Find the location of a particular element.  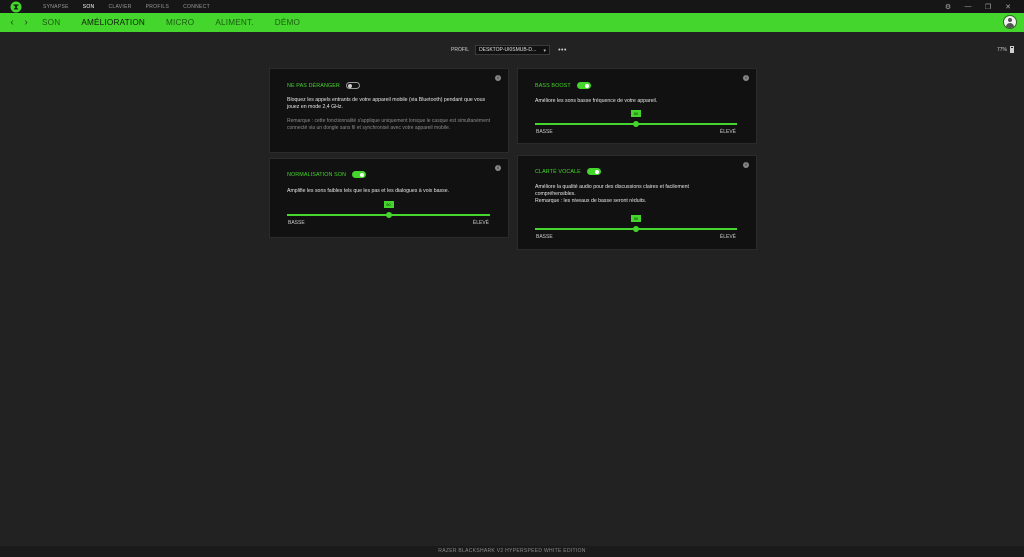

tab-aliment: ALIMENT. is located at coordinates (234, 22).